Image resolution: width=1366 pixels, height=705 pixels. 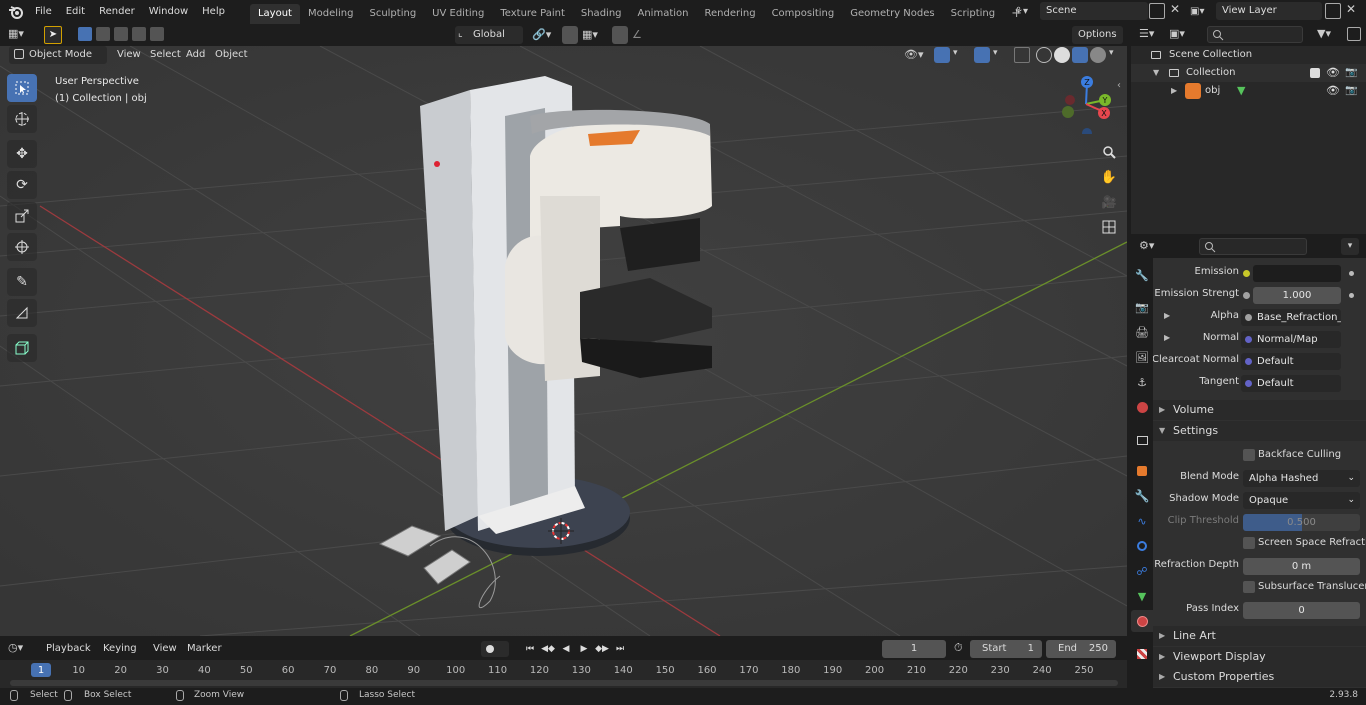 I want to click on view-layer-properties-tab-icon: 🖼, so click(x=1142, y=357).